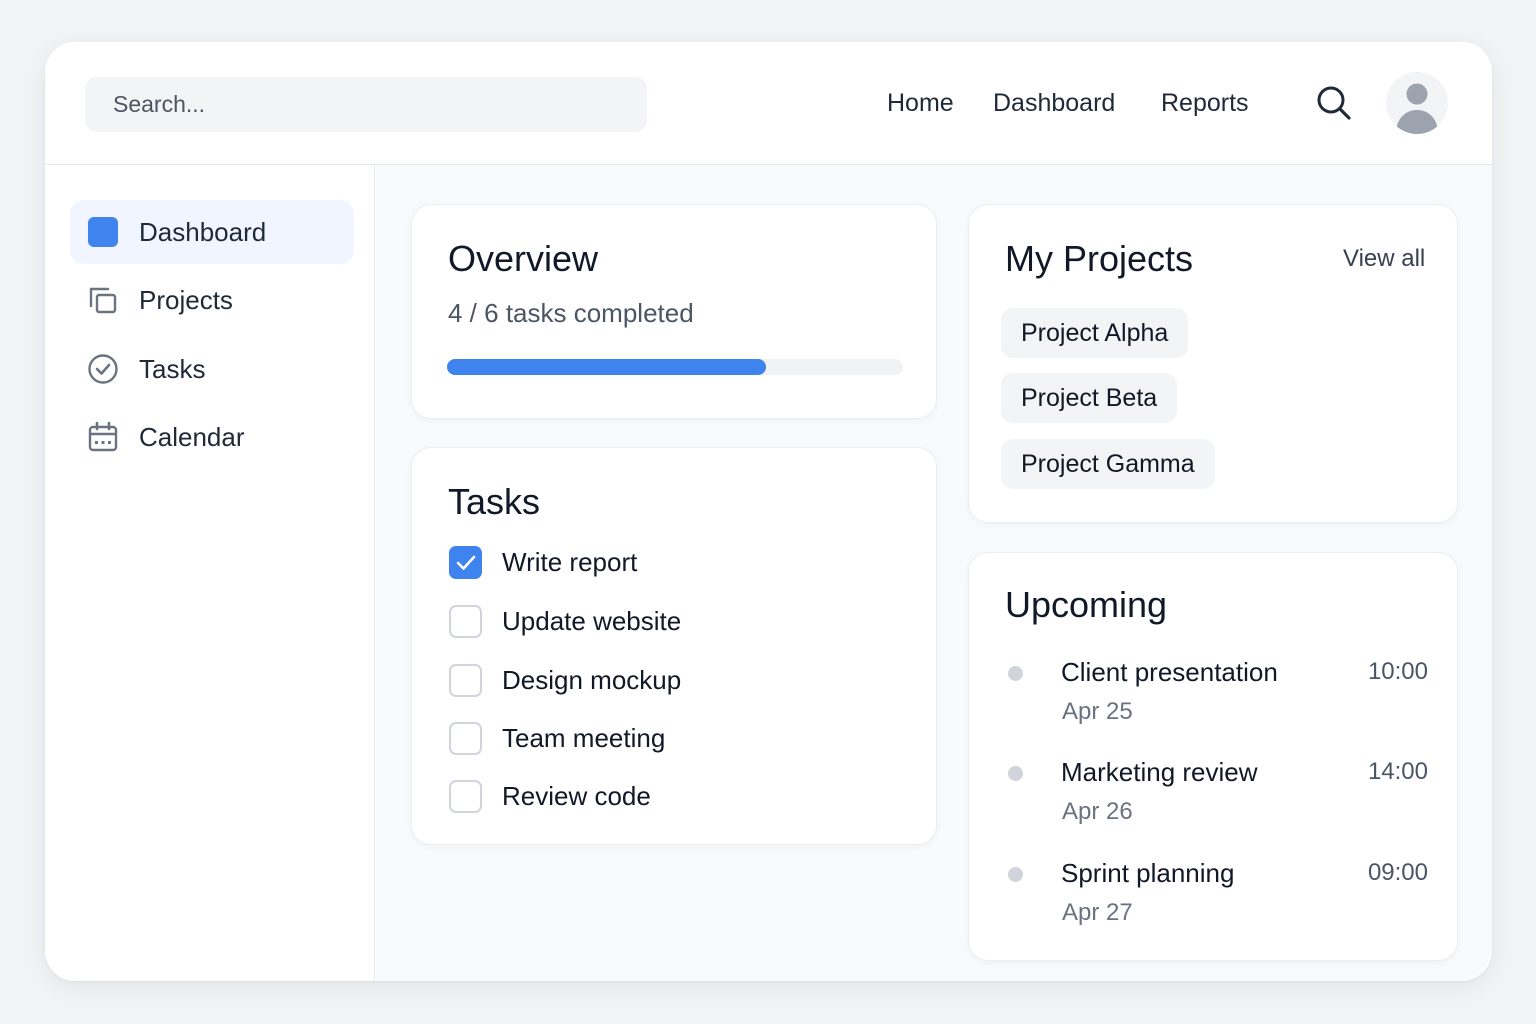 This screenshot has height=1024, width=1536. What do you see at coordinates (103, 437) in the screenshot?
I see `calendar-icon` at bounding box center [103, 437].